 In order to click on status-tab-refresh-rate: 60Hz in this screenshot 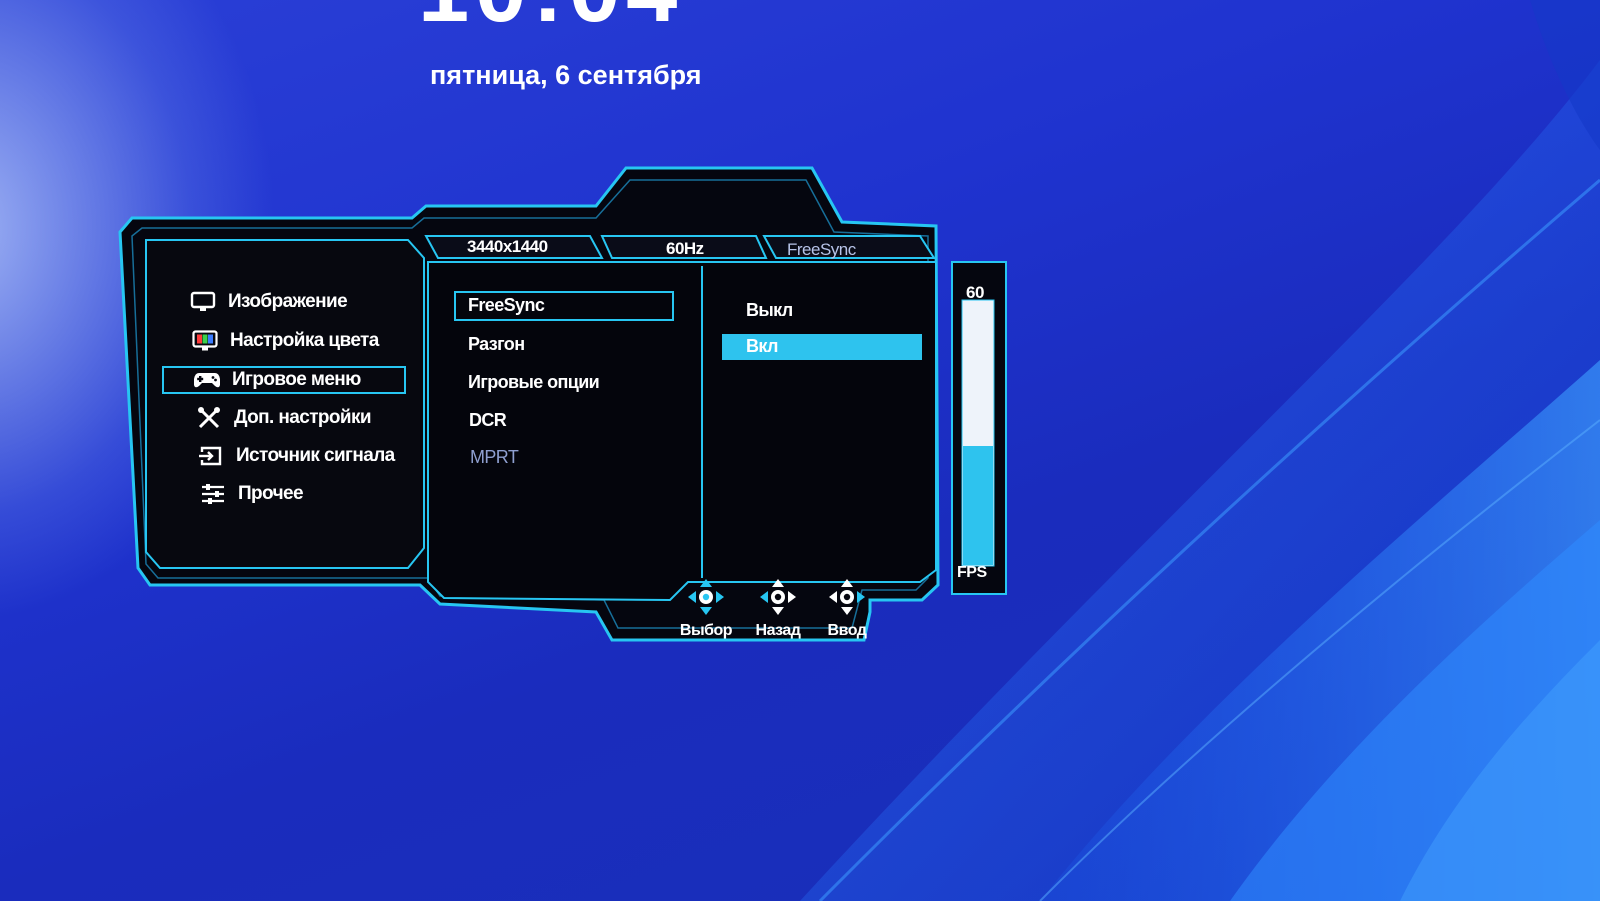, I will do `click(685, 248)`.